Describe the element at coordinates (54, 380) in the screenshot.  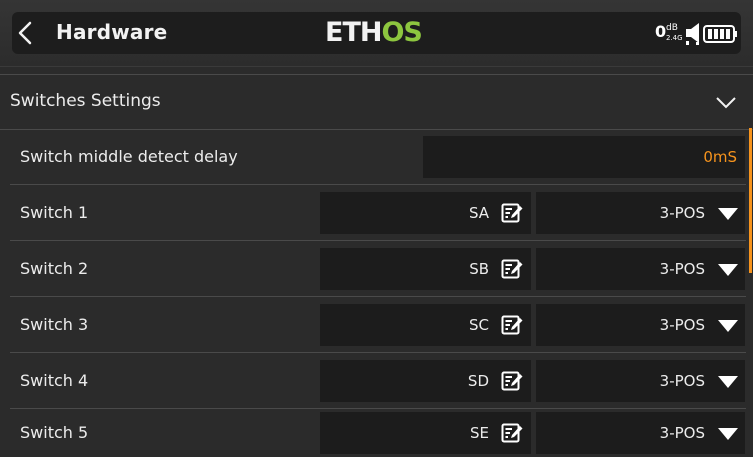
I see `switch-label: Switch 4` at that location.